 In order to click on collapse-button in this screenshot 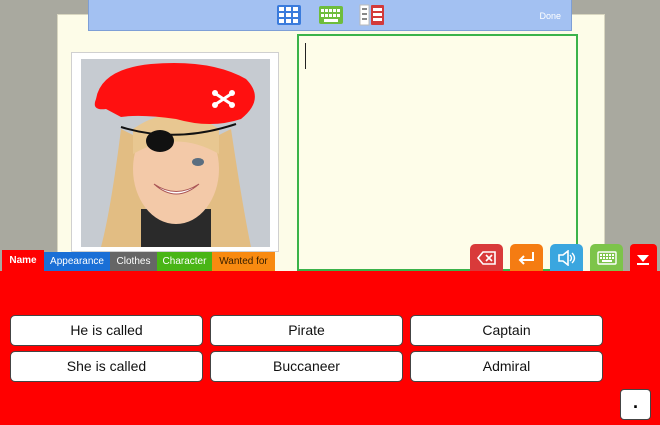, I will do `click(643, 258)`.